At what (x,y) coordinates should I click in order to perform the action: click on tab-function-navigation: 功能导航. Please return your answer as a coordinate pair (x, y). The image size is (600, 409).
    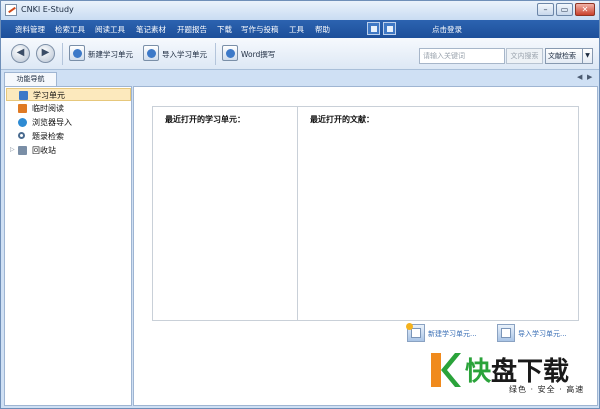
    Looking at the image, I should click on (30, 79).